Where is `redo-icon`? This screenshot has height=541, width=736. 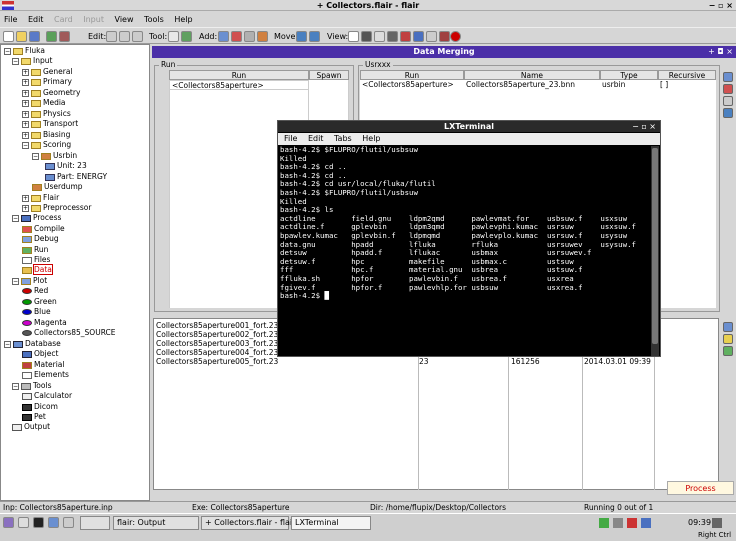
redo-icon is located at coordinates (64, 36).